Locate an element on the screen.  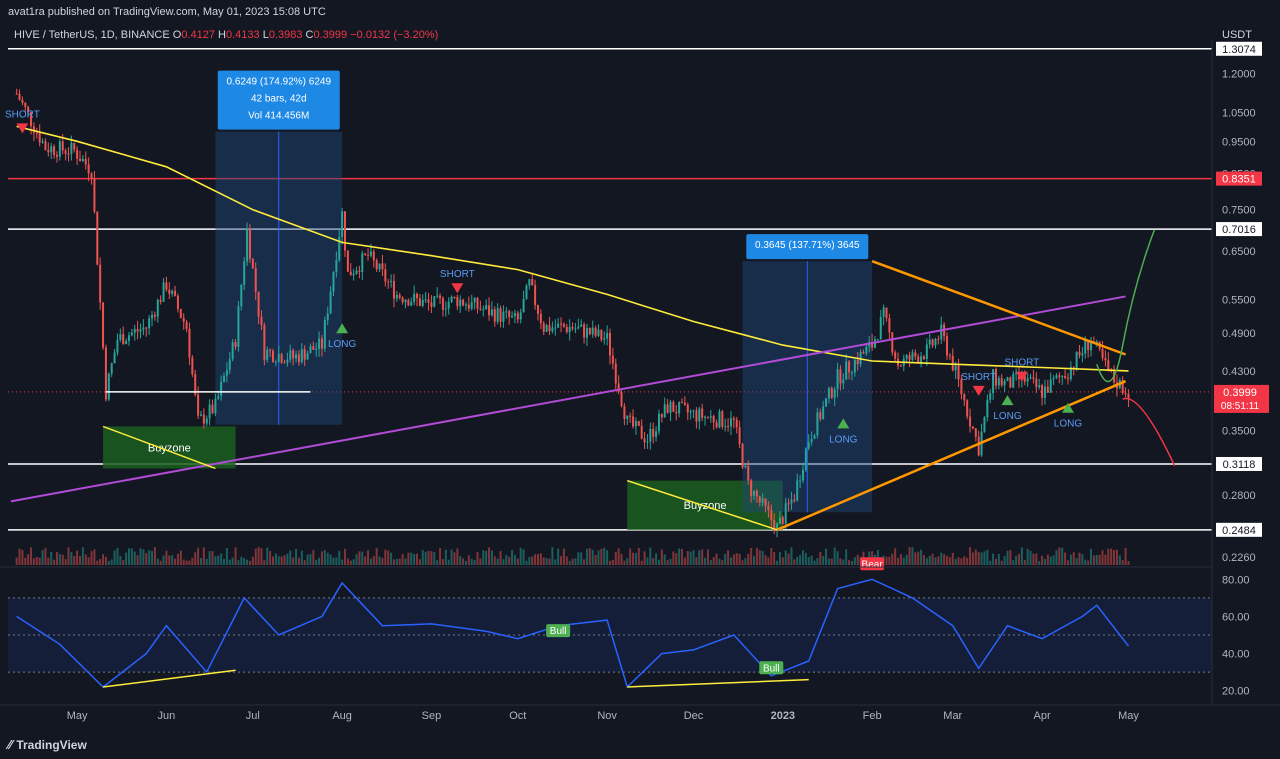
time-tick-label: May is located at coordinates (1128, 716).